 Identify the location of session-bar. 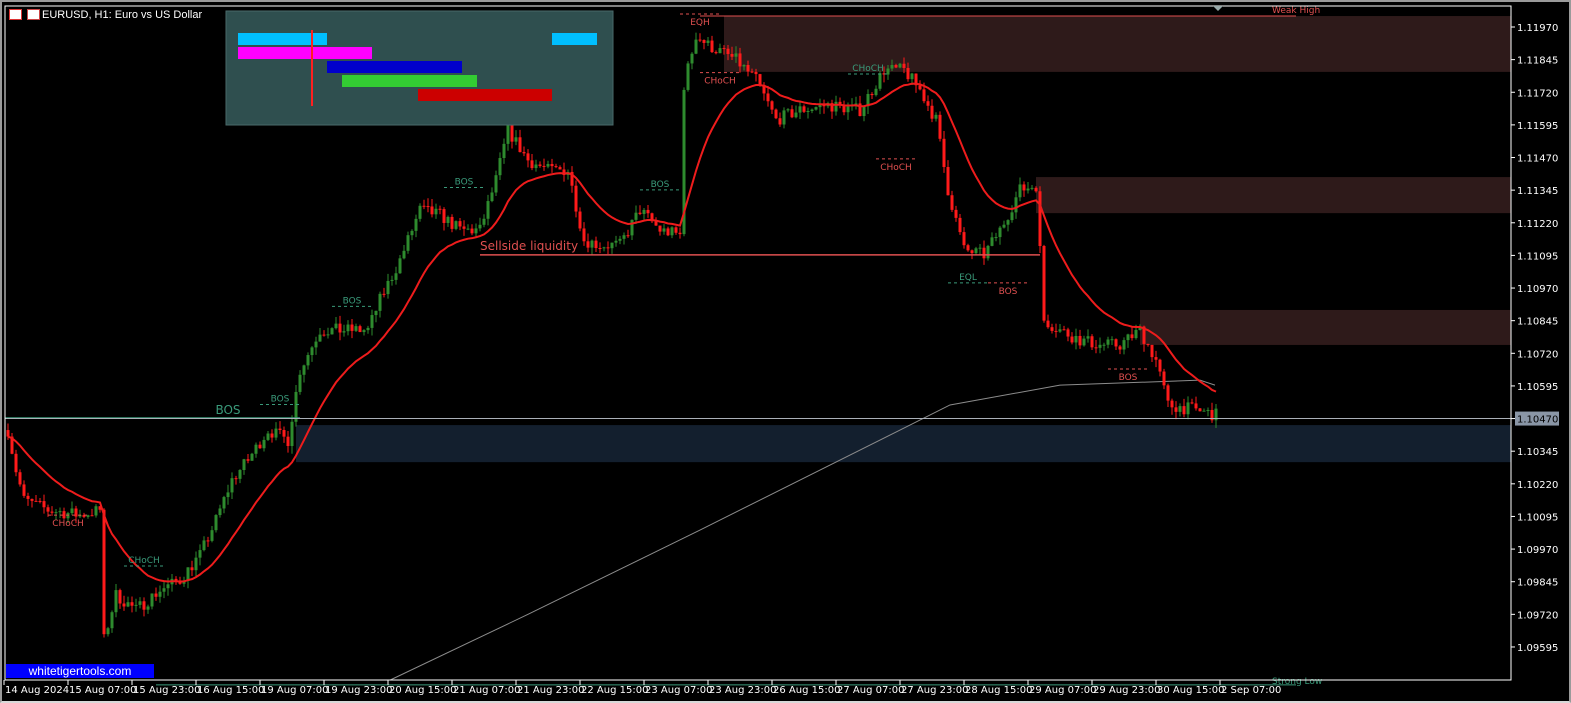
(394, 67).